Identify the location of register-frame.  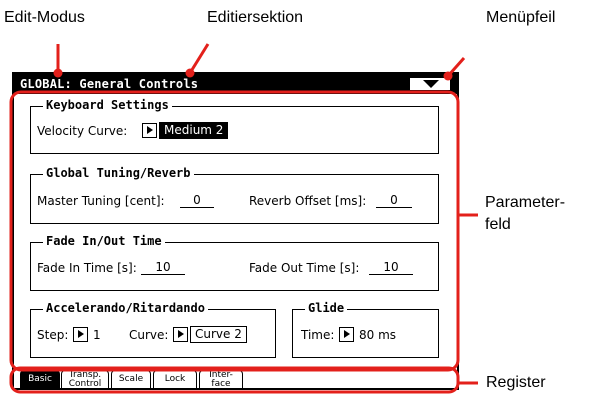
(234, 380).